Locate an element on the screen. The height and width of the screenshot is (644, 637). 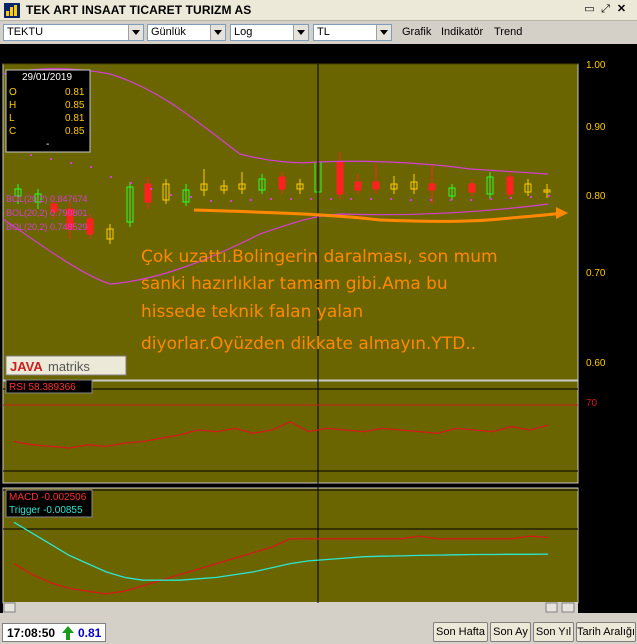
last-price-box: 17:08:50 0.81 is located at coordinates (54, 632).